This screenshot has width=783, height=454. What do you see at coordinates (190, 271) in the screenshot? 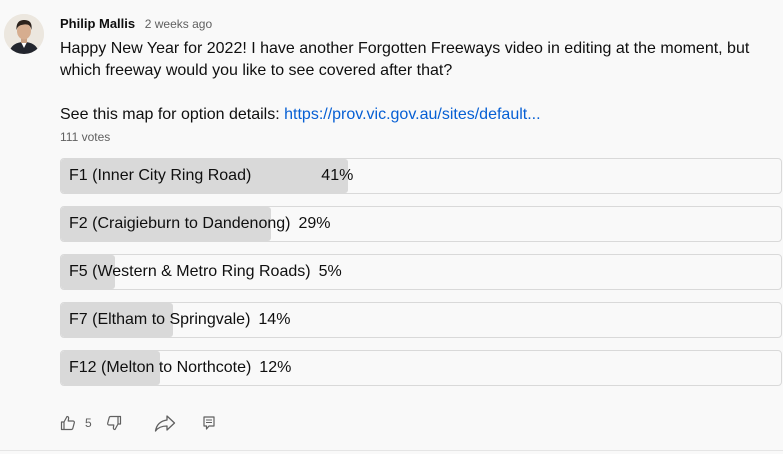
I see `poll-option-label: F5 (Western & Metro Ring Roads)` at bounding box center [190, 271].